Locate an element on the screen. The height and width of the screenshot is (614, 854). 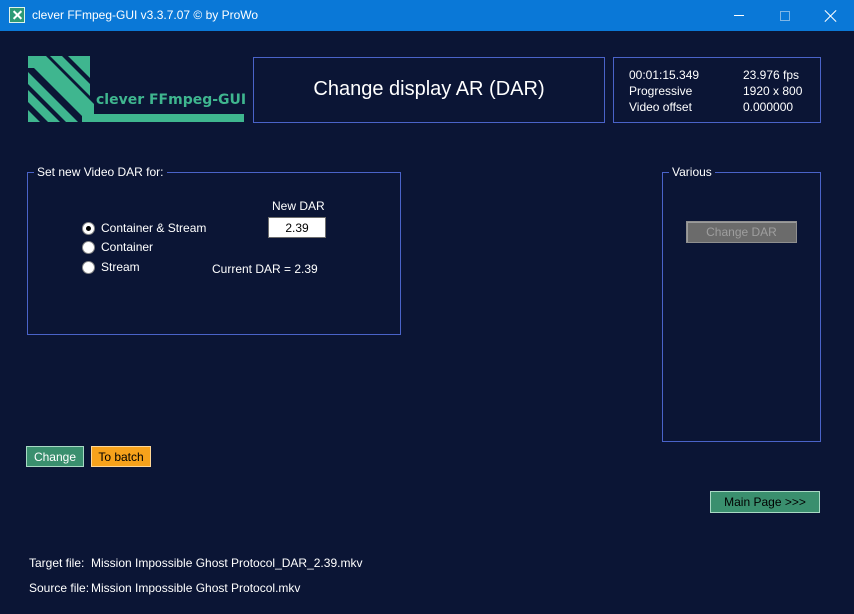
radio-container-stream: Container & Stream is located at coordinates (144, 228).